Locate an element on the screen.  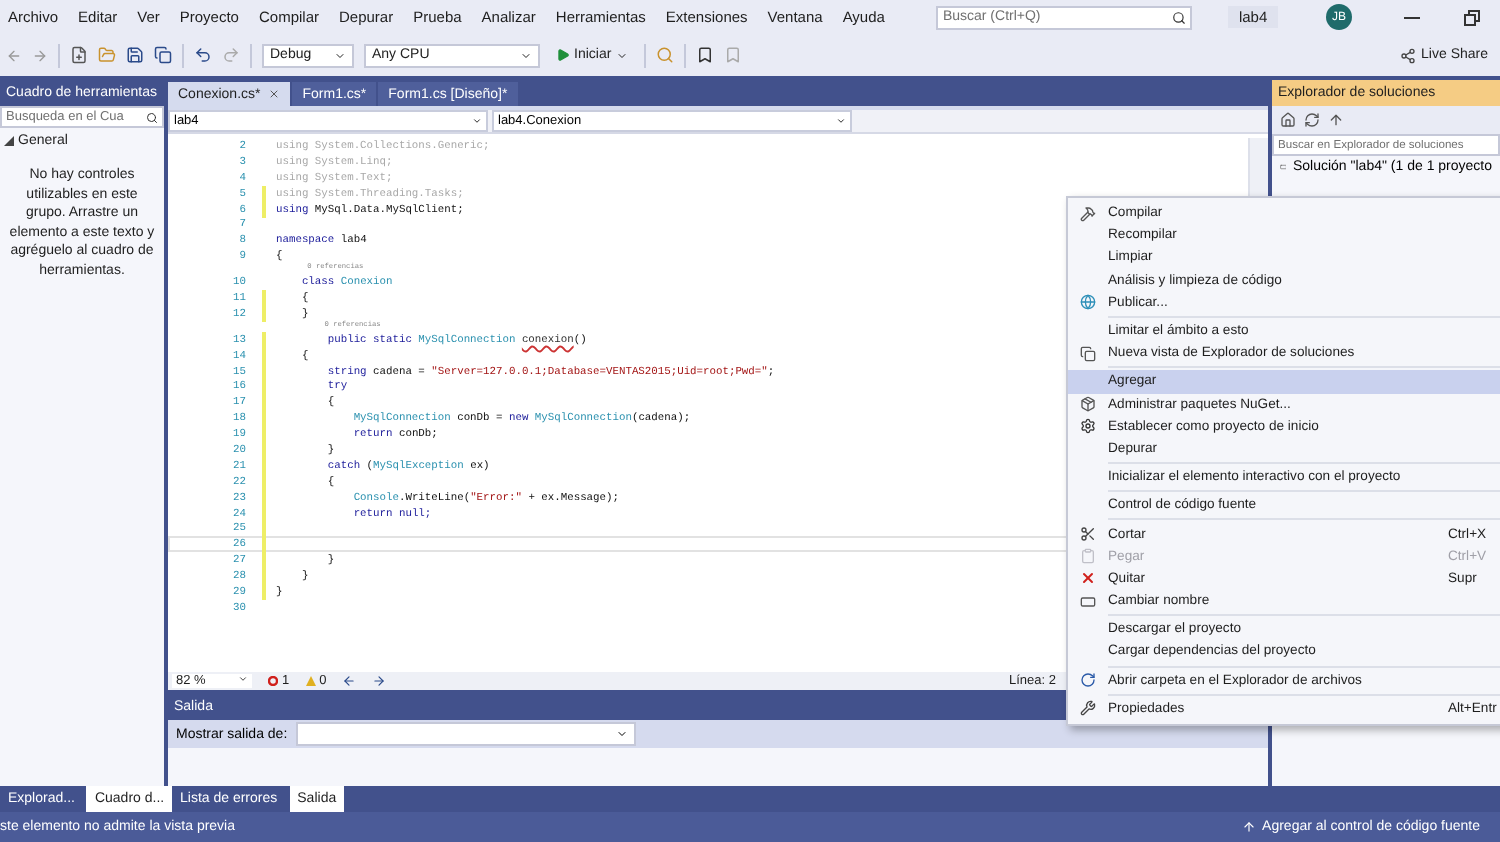
save-icon is located at coordinates (135, 55).